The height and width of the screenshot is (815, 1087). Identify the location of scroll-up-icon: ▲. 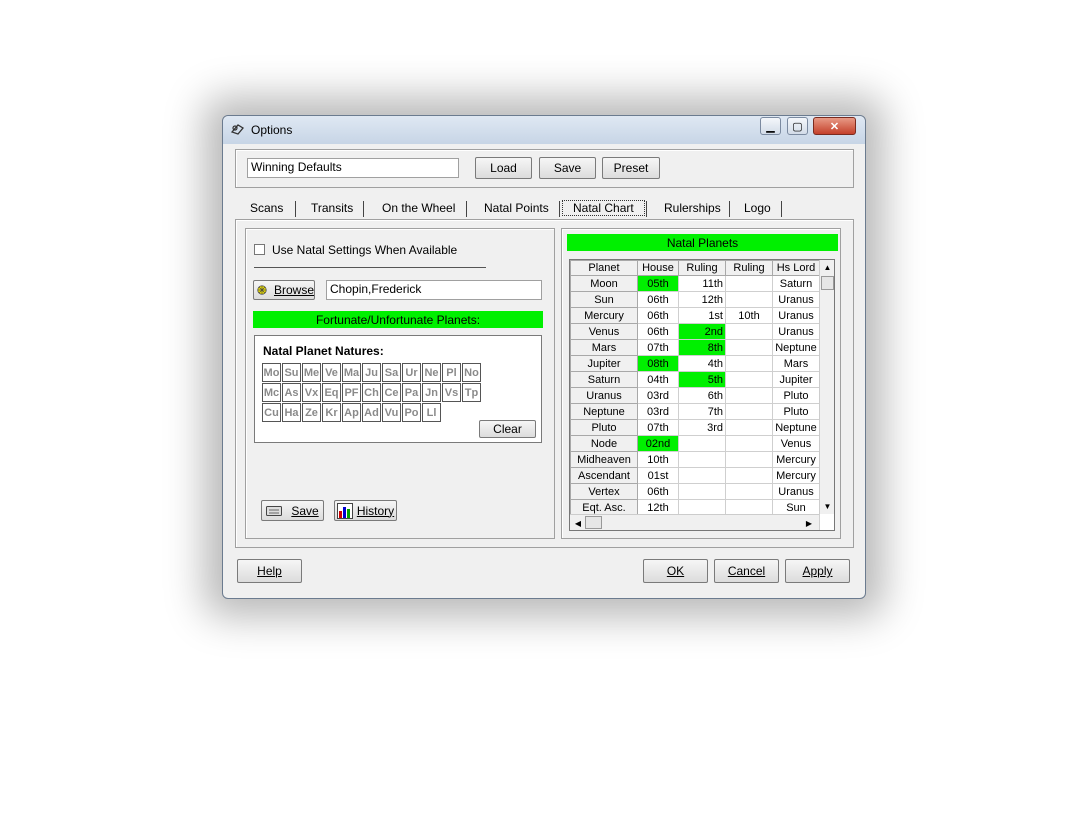
(827, 267).